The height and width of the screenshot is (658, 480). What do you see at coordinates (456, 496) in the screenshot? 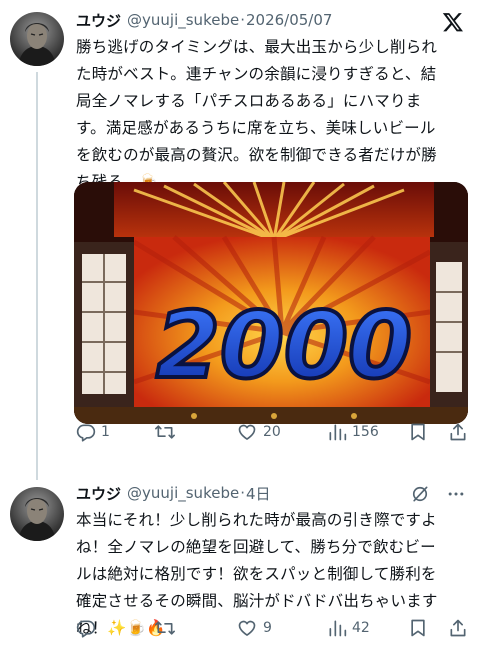
I see `more-icon` at bounding box center [456, 496].